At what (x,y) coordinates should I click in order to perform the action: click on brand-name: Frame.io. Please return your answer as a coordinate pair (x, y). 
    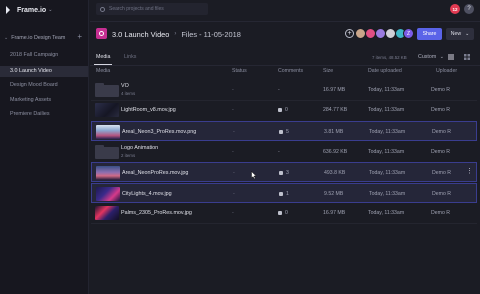
    Looking at the image, I should click on (32, 10).